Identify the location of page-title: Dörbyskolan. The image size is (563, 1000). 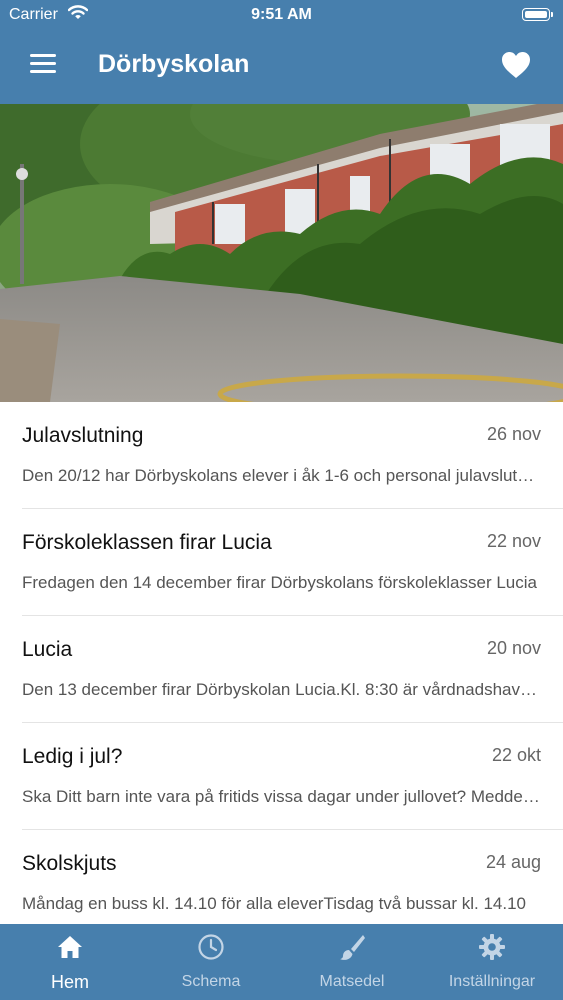
(174, 64).